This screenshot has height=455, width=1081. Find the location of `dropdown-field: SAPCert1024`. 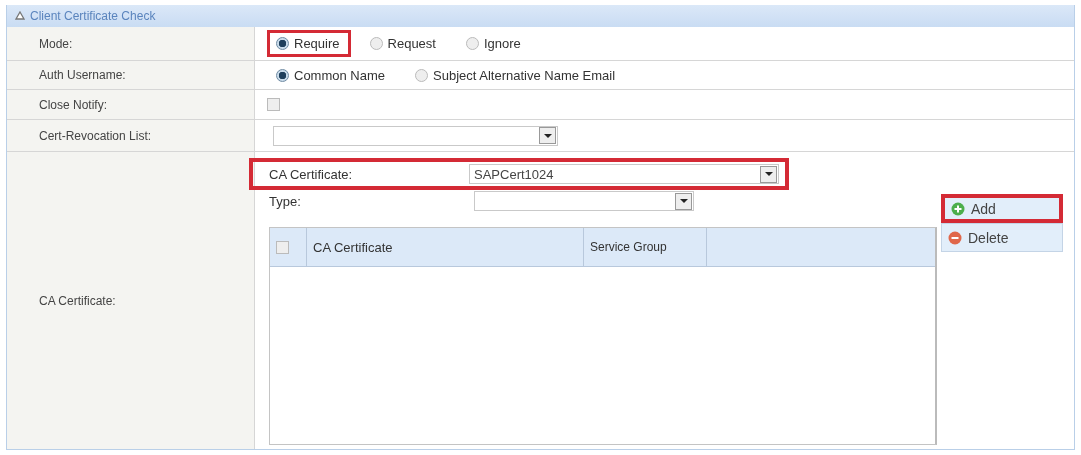

dropdown-field: SAPCert1024 is located at coordinates (624, 174).